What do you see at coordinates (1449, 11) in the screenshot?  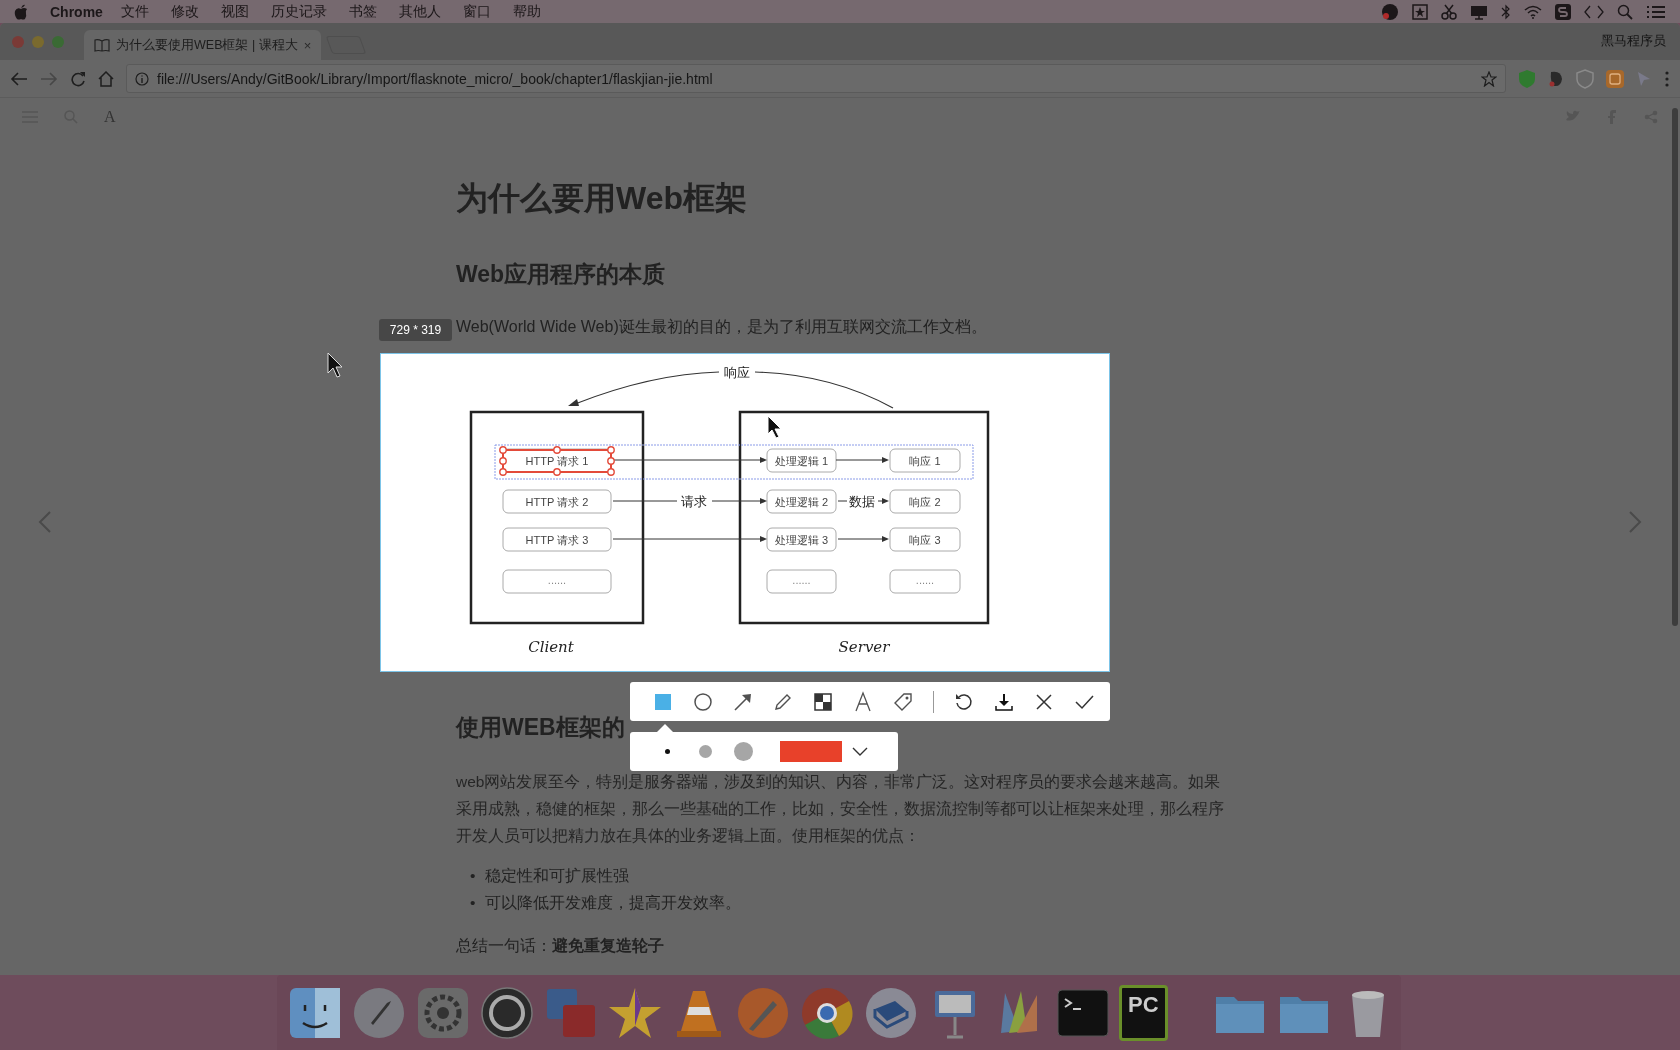 I see `scissors-icon` at bounding box center [1449, 11].